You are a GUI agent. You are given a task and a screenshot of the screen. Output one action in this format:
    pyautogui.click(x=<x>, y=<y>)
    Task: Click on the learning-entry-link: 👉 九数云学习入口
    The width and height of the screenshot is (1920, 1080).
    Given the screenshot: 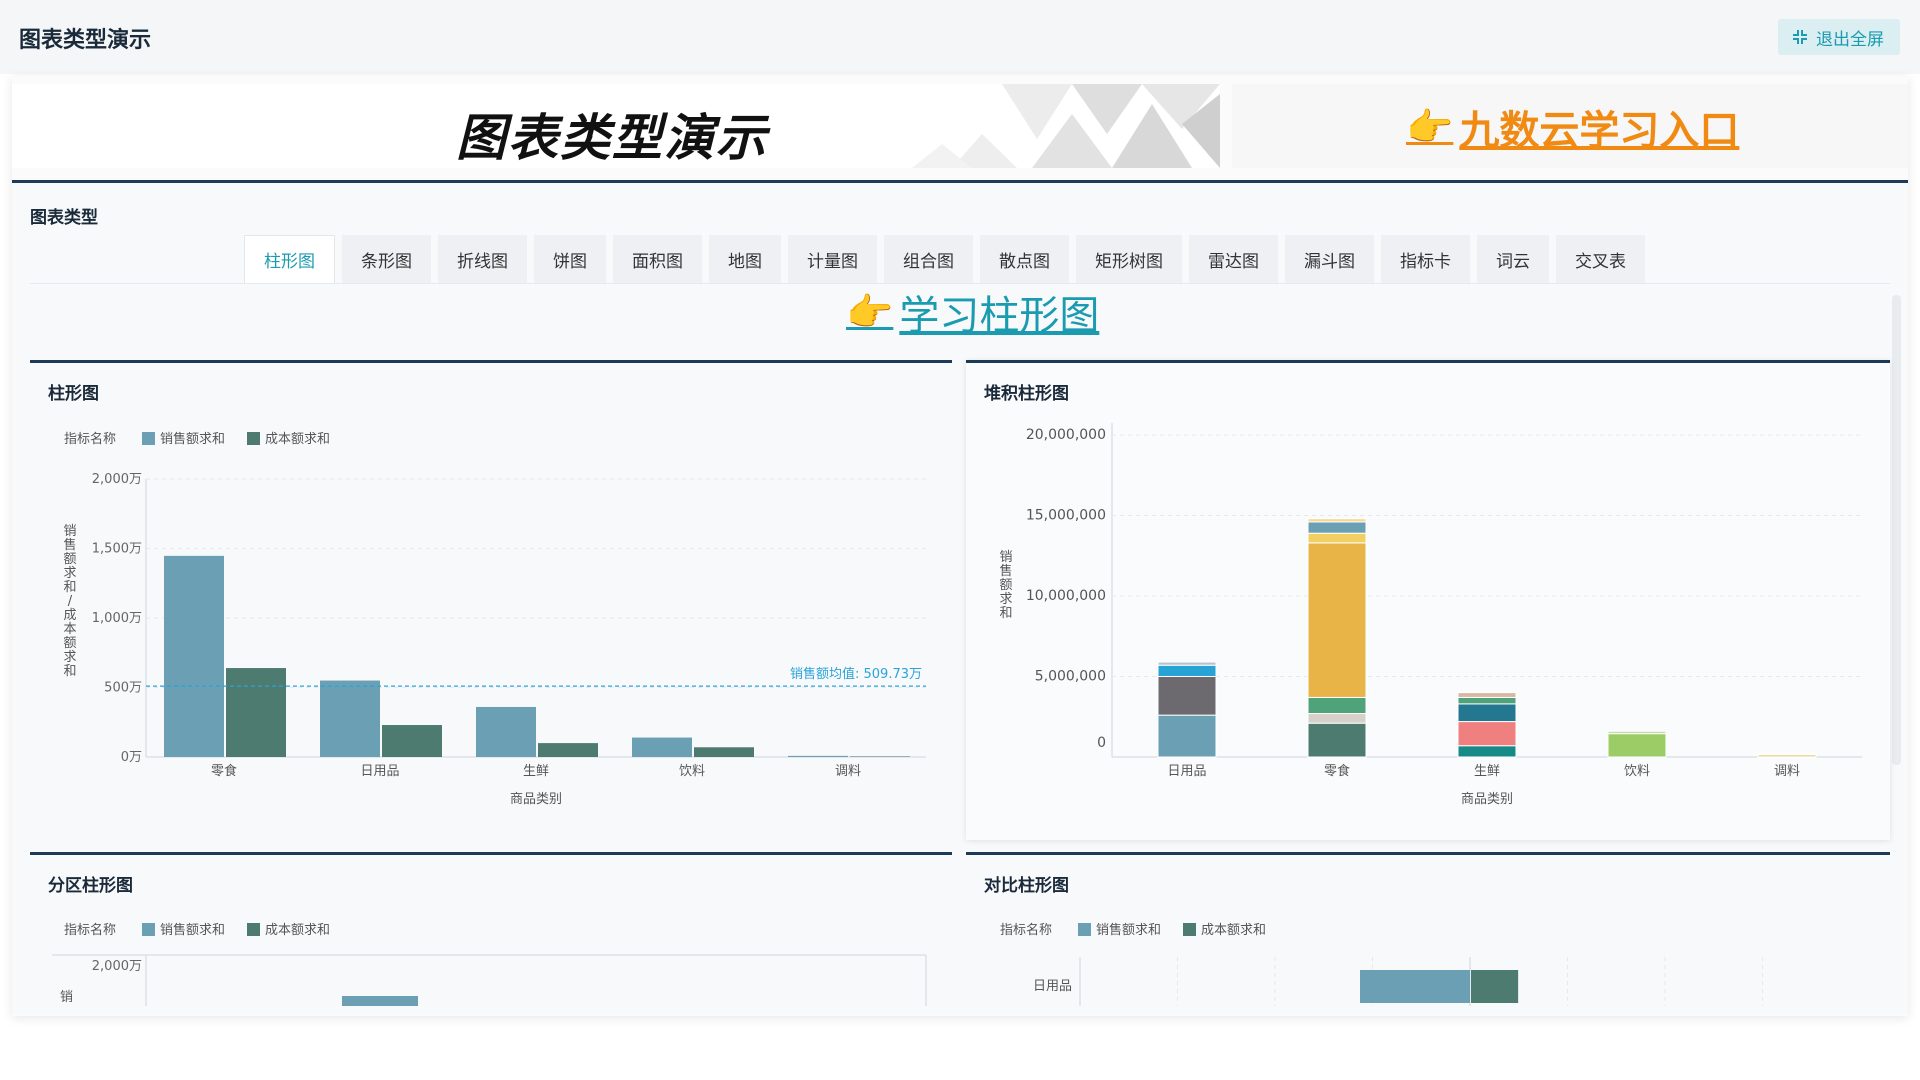 What is the action you would take?
    pyautogui.click(x=1572, y=127)
    